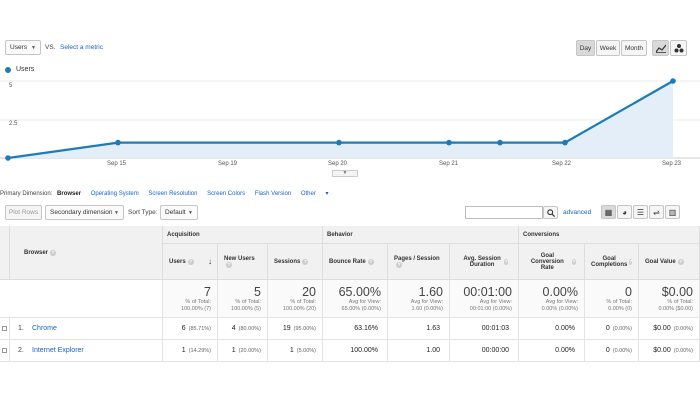 This screenshot has height=400, width=700. I want to click on avg-session-duration-column-header: Avg. Session Duration?, so click(484, 262).